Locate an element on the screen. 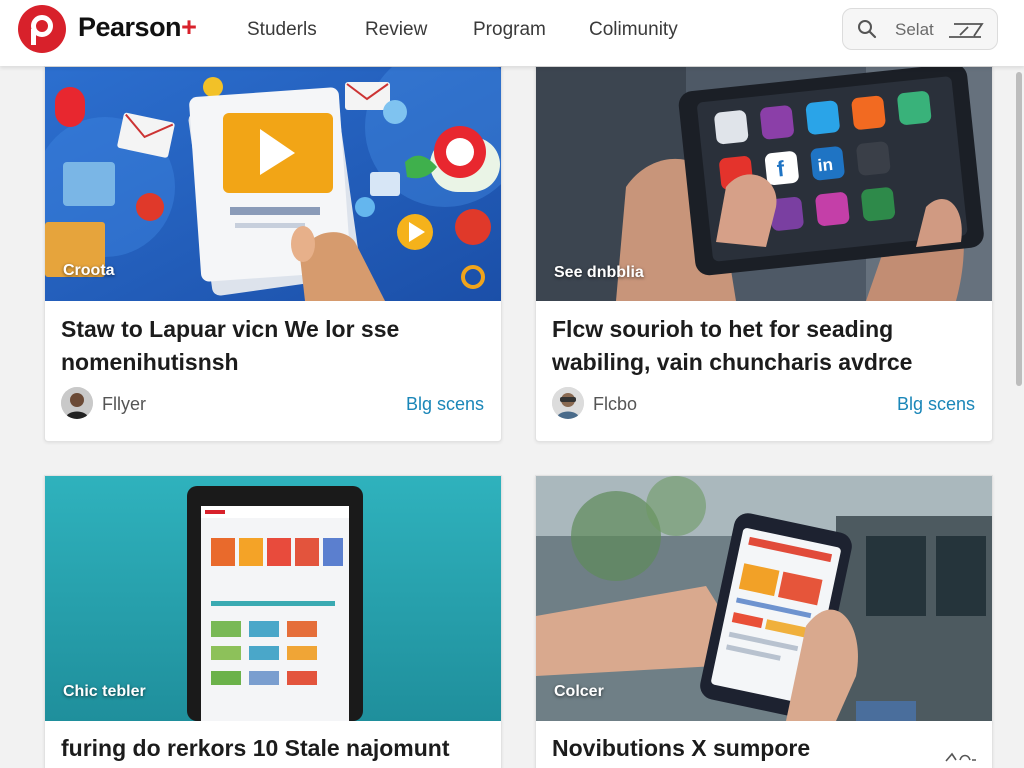 The image size is (1024, 768). phone-in-hands-photo is located at coordinates (764, 598).